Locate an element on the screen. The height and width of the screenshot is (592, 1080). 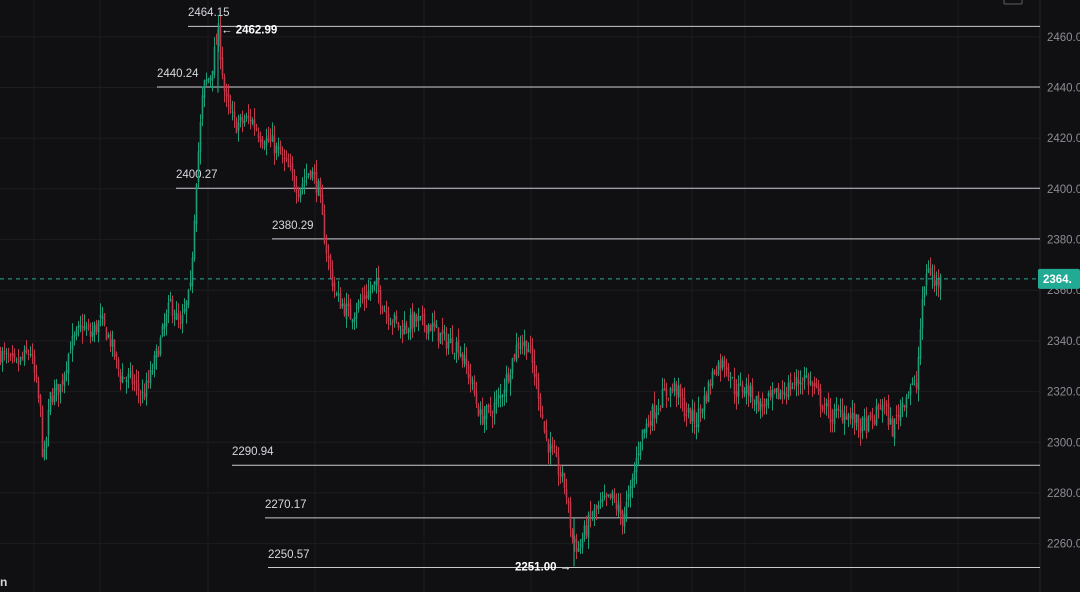
y-tick-label: 2440.00 is located at coordinates (1063, 89).